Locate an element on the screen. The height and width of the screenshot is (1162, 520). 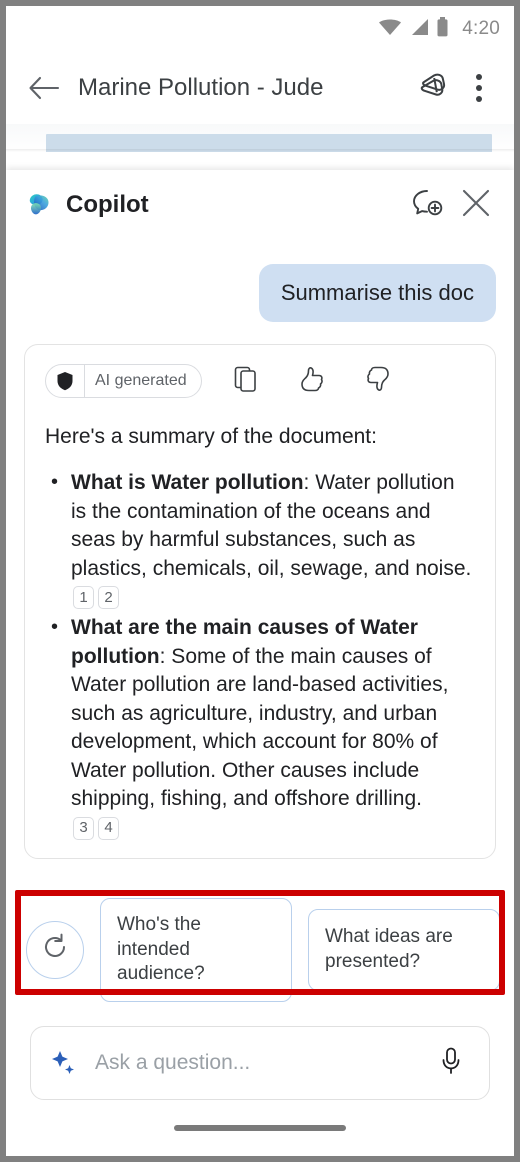
citation-chip: 1 is located at coordinates (83, 598).